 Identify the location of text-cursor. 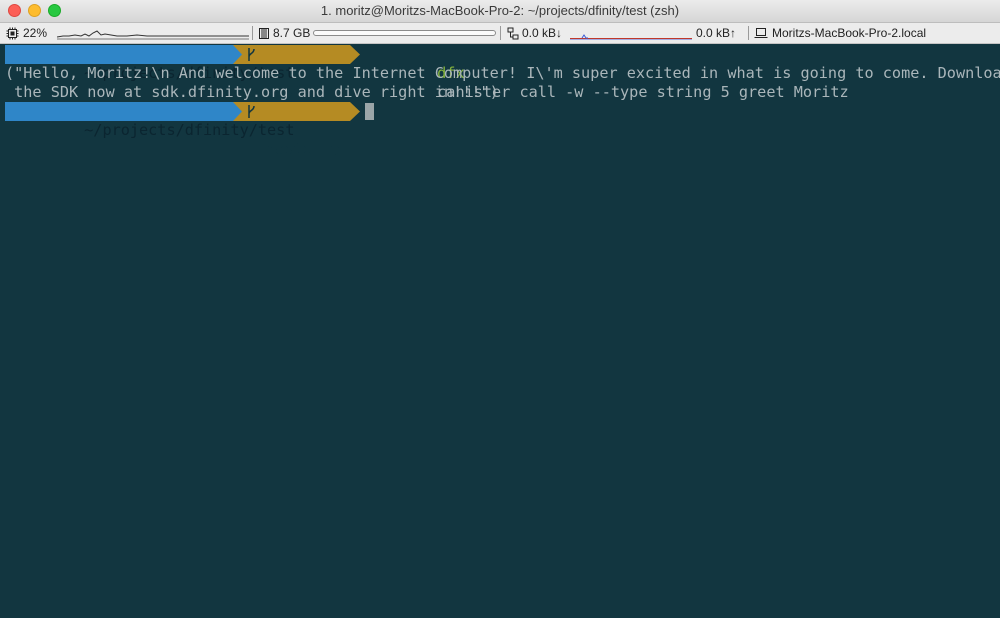
(369, 111).